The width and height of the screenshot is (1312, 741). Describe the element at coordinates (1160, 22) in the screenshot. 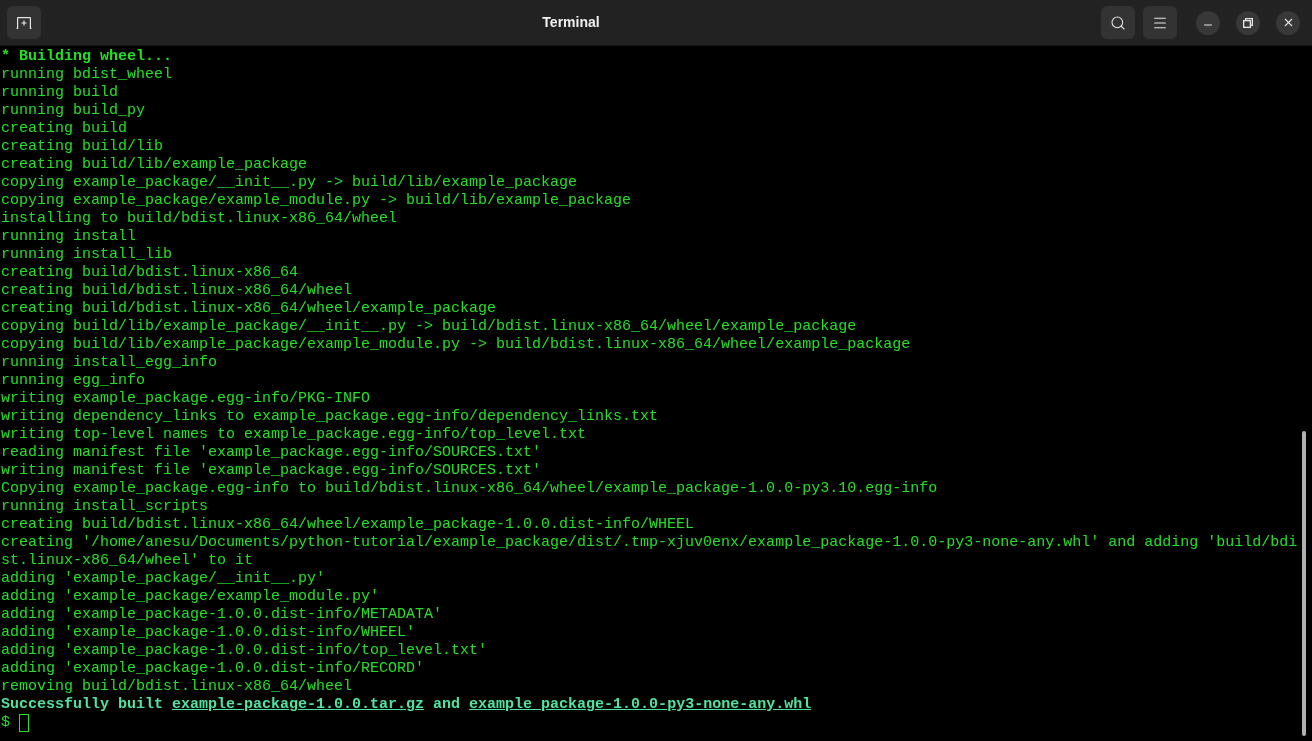

I see `menu-button` at that location.